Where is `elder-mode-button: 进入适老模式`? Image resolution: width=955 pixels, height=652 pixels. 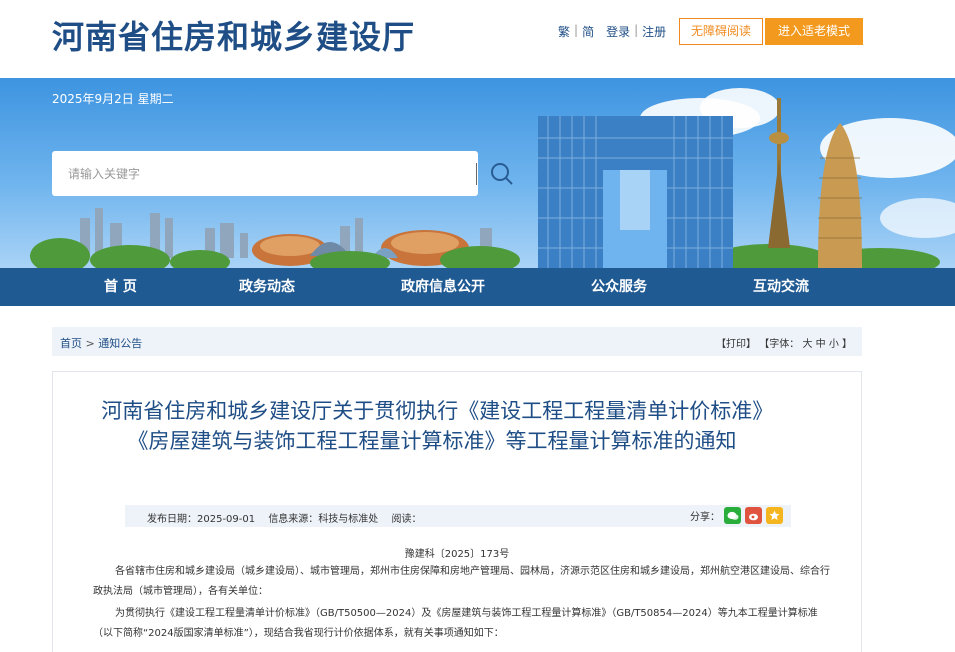
elder-mode-button: 进入适老模式 is located at coordinates (814, 31).